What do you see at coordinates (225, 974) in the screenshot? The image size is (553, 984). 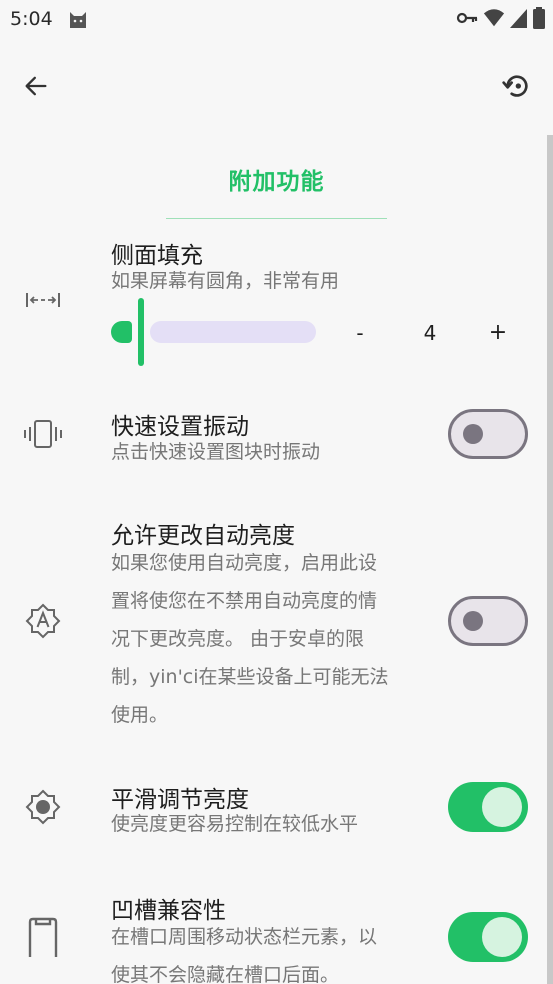 I see `notch-compat-subtitle-line: 使其不会隐藏在槽口后面。` at bounding box center [225, 974].